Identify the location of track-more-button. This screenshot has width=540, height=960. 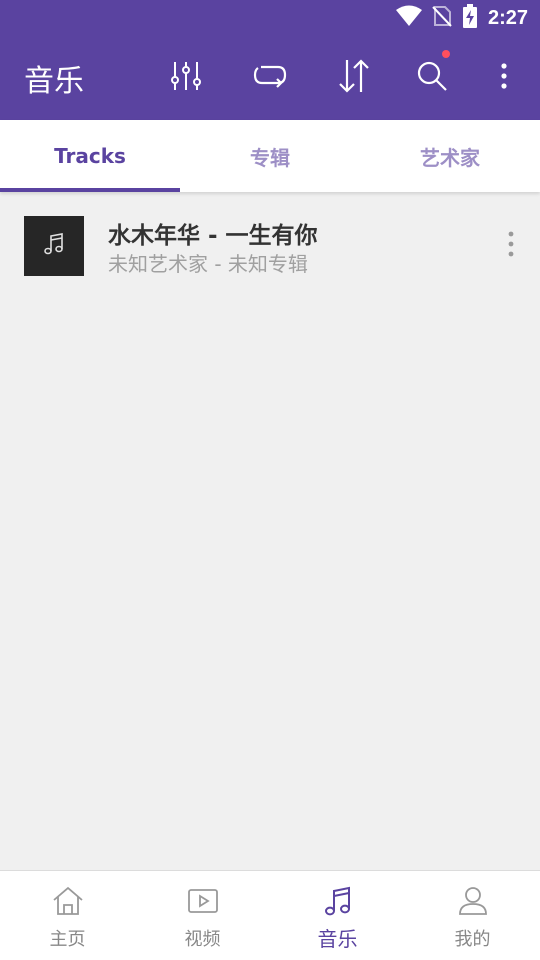
(511, 246).